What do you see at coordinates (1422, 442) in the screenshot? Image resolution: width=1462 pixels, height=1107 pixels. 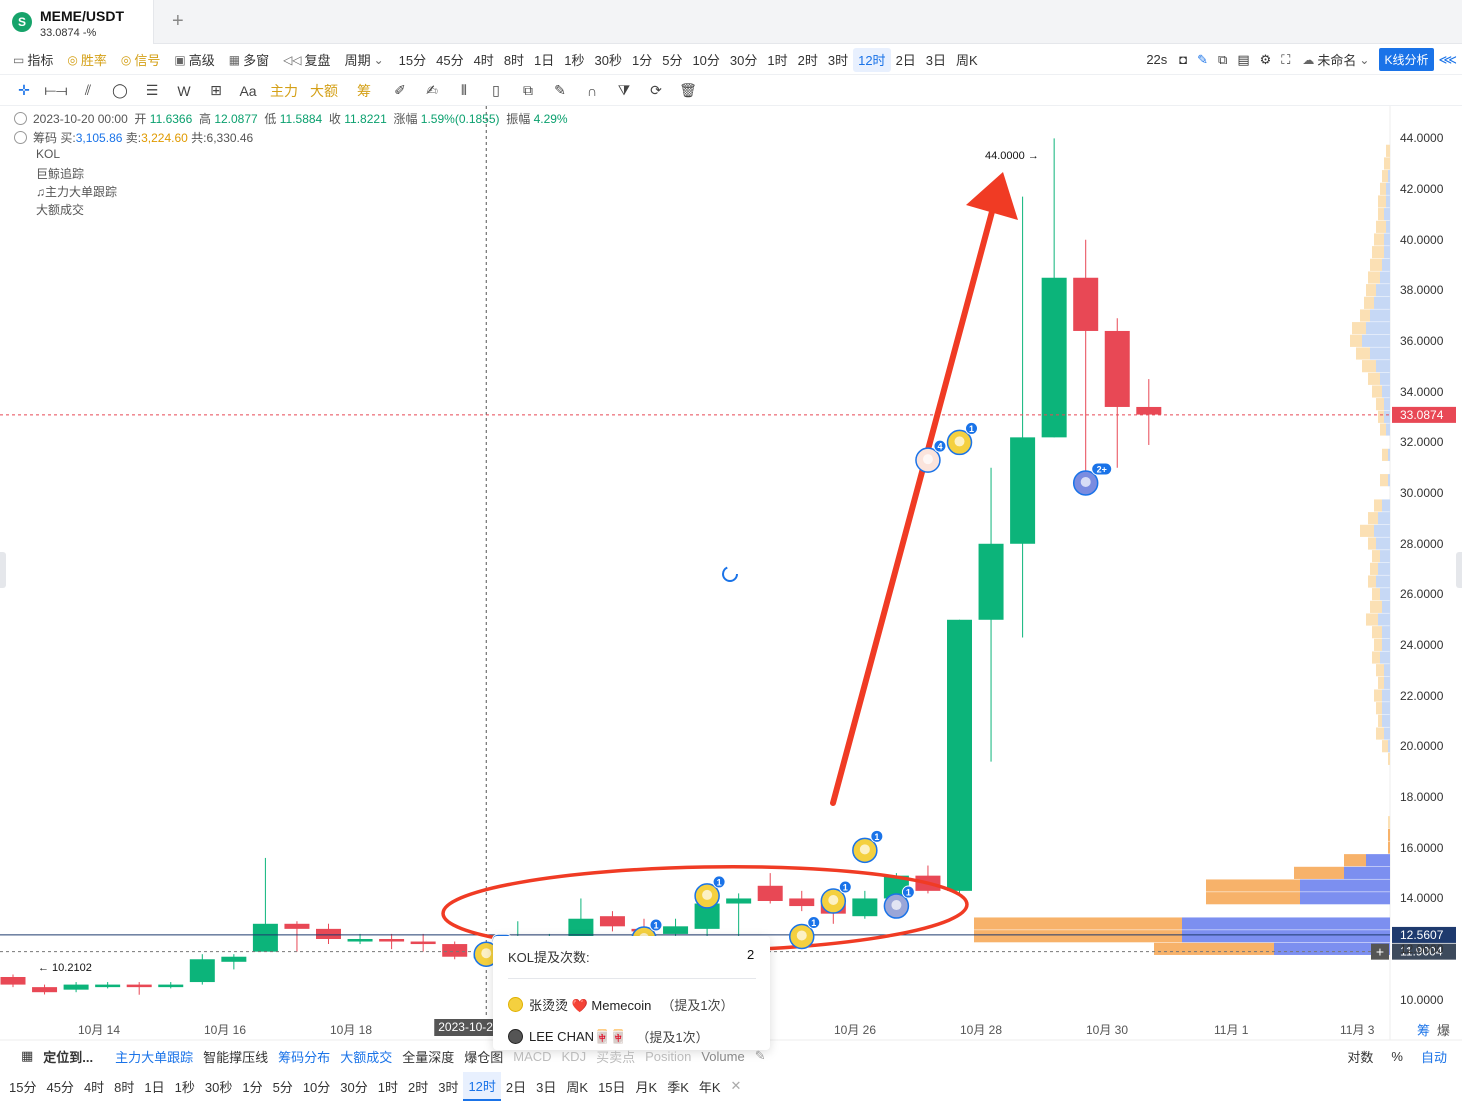 I see `y-tick-label: 32.0000` at bounding box center [1422, 442].